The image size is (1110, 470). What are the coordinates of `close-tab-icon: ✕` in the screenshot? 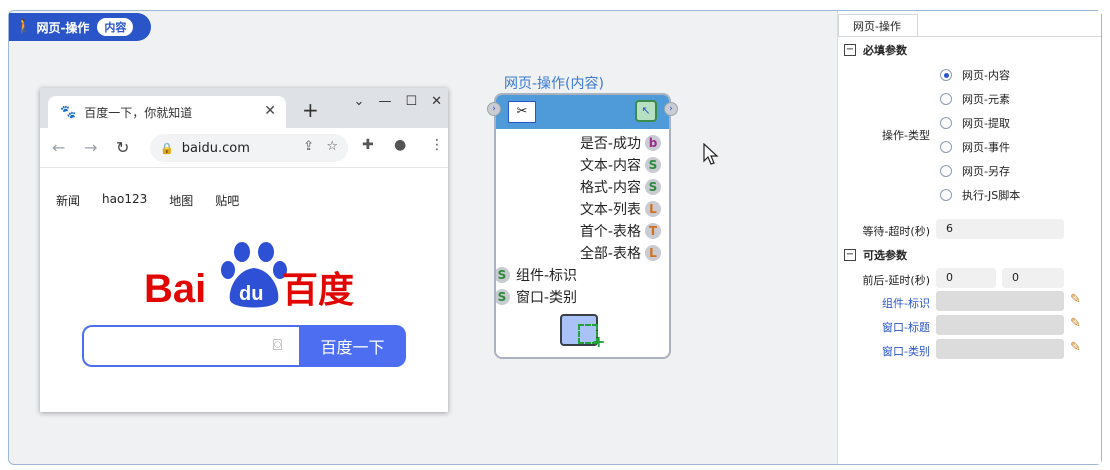 It's located at (270, 111).